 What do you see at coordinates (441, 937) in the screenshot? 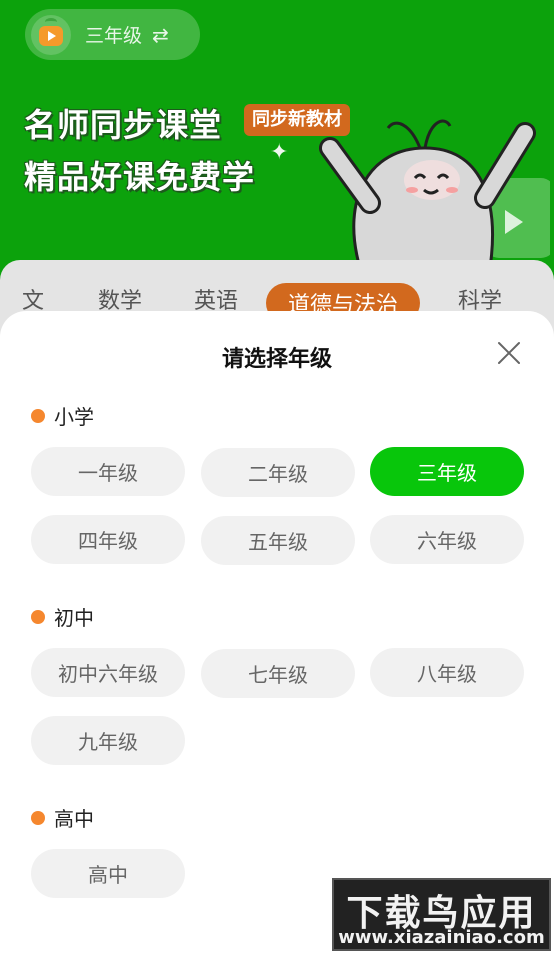
I see `watermark-url: www.xiazainiao.com` at bounding box center [441, 937].